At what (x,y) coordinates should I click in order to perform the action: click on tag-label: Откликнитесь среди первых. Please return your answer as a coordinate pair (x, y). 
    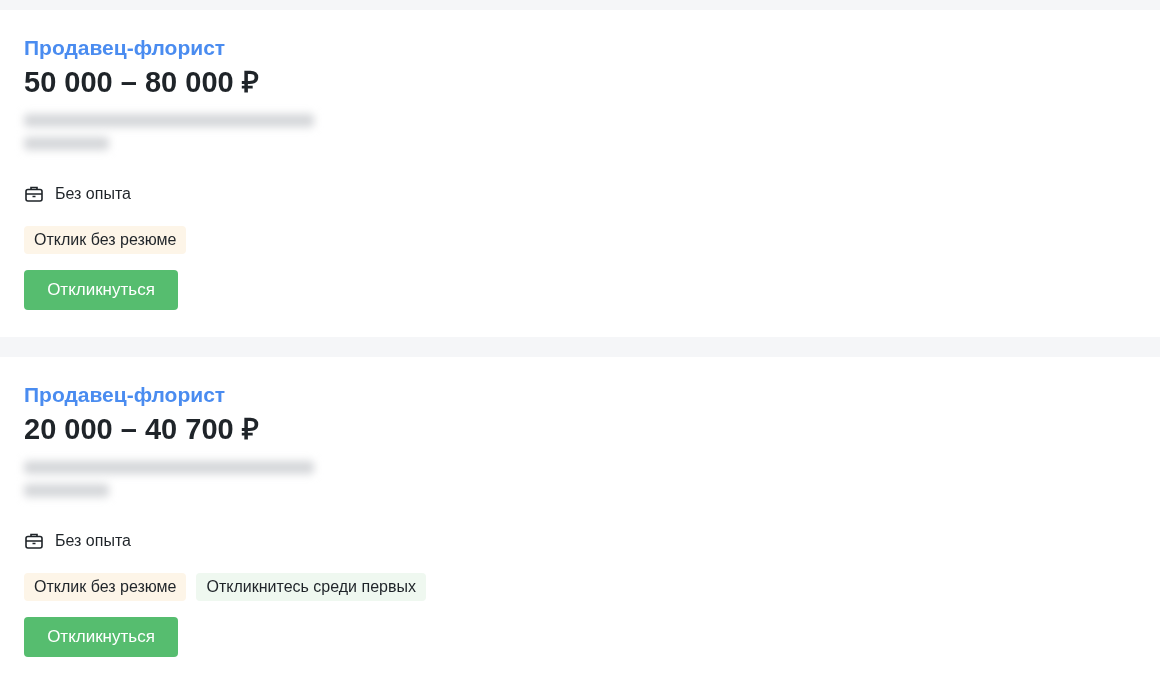
    Looking at the image, I should click on (311, 587).